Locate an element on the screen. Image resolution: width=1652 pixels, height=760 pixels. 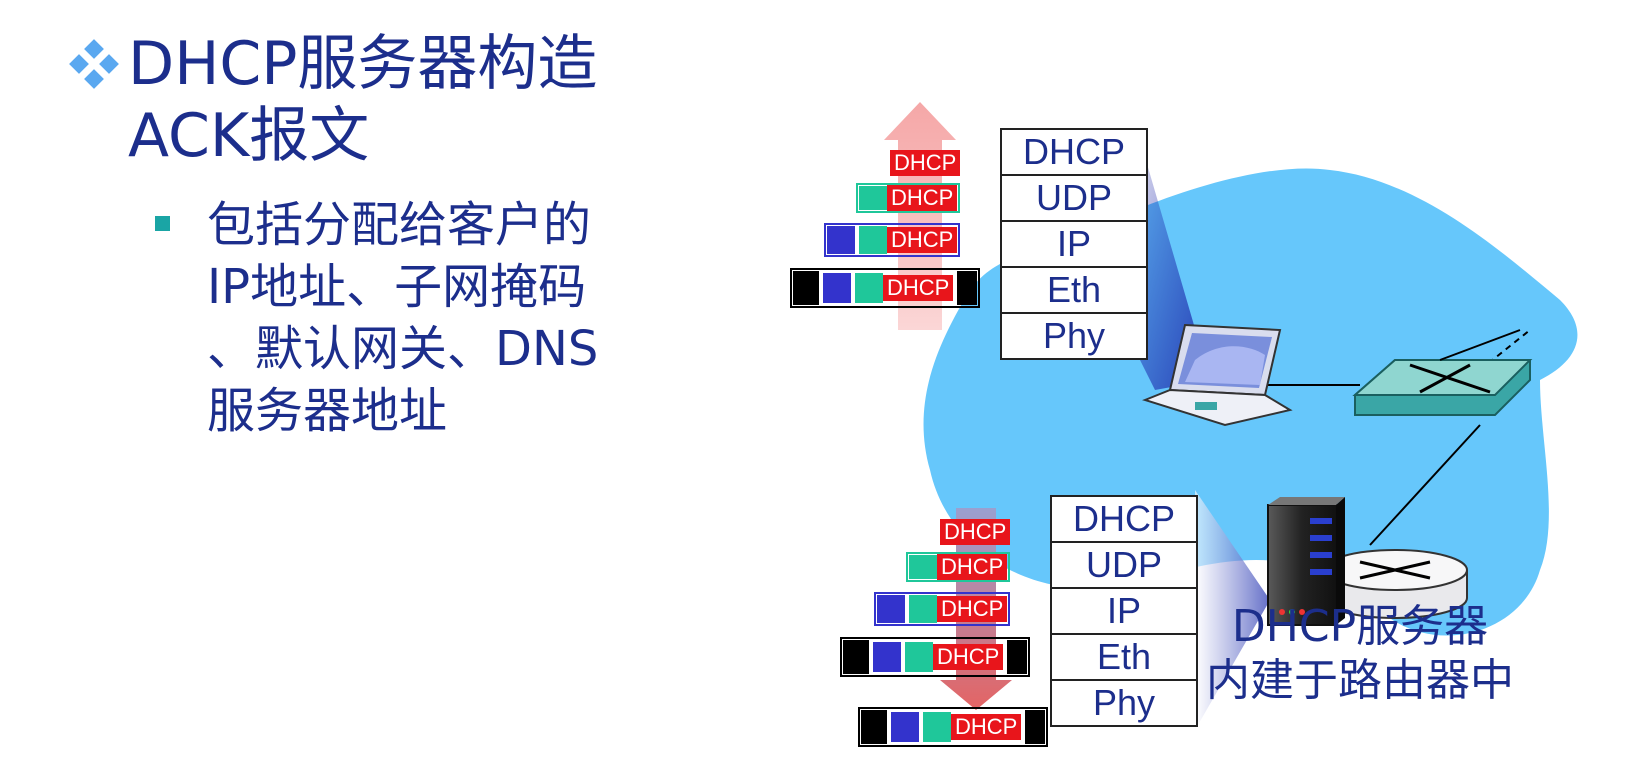
server-layer-ip: IP is located at coordinates (1124, 612).